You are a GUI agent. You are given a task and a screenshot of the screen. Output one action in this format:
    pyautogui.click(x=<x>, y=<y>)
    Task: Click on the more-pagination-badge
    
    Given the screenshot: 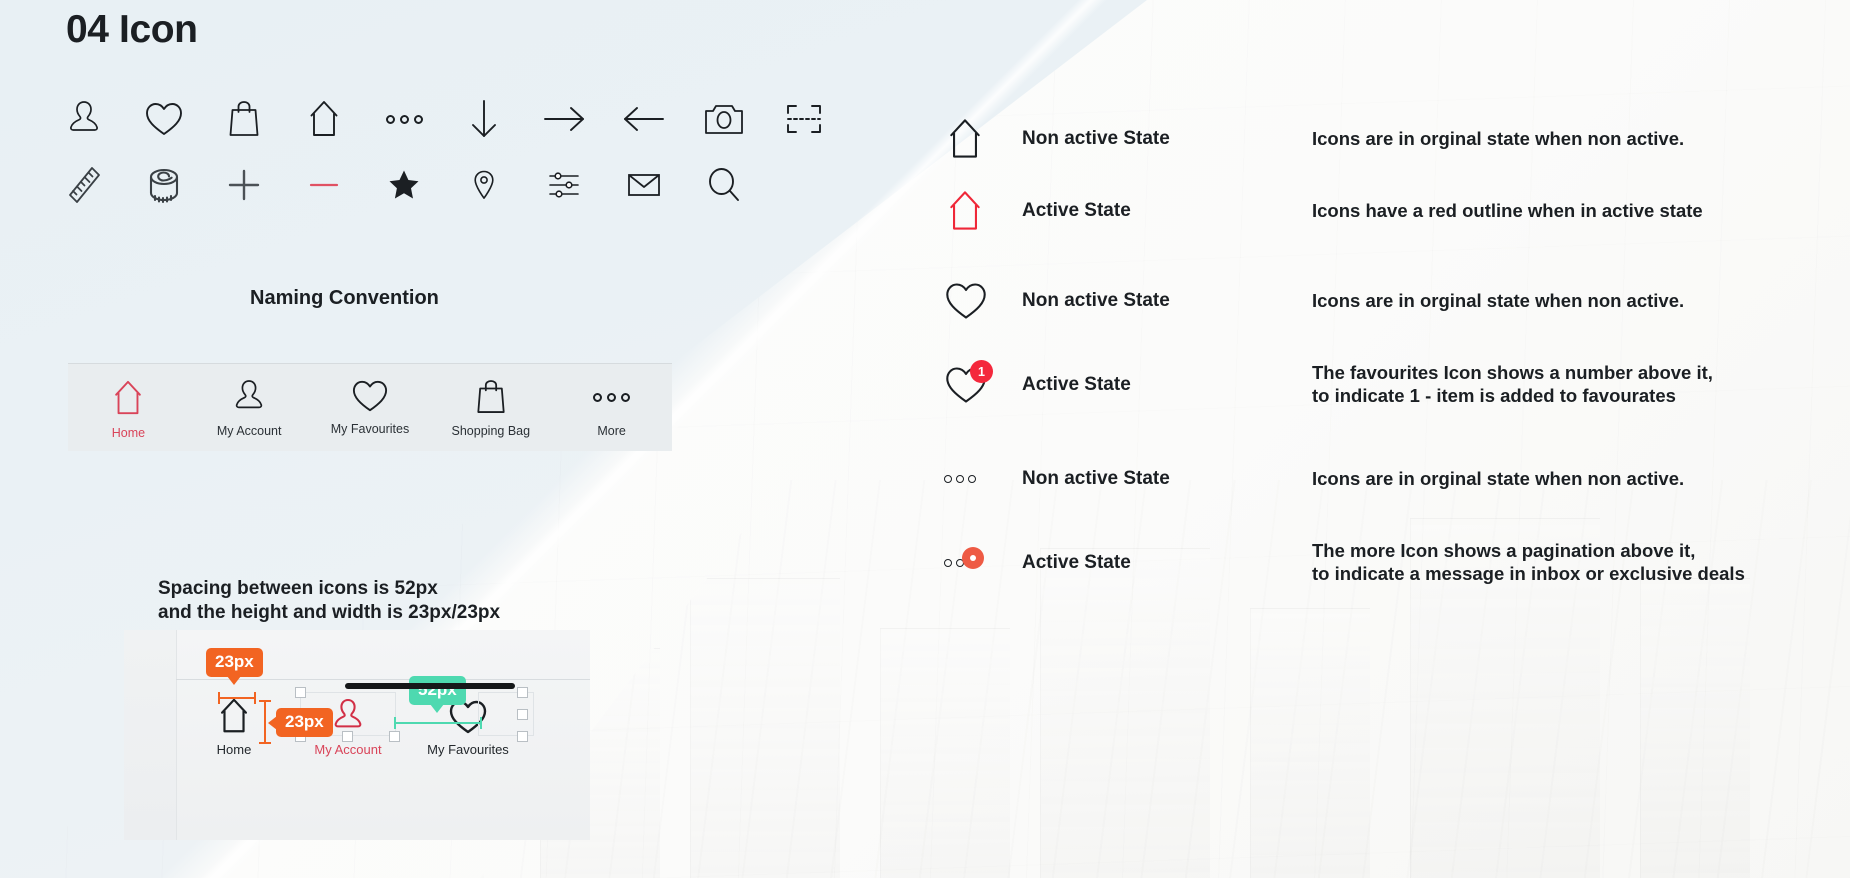 What is the action you would take?
    pyautogui.click(x=973, y=558)
    